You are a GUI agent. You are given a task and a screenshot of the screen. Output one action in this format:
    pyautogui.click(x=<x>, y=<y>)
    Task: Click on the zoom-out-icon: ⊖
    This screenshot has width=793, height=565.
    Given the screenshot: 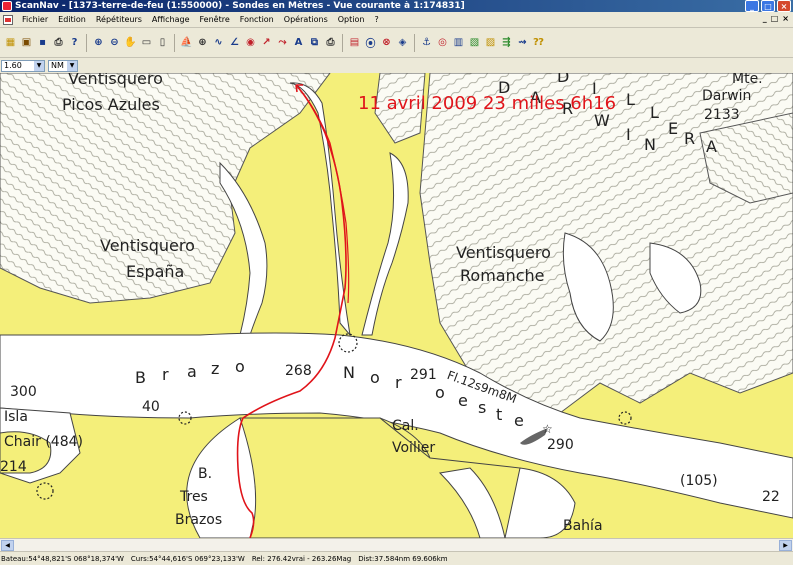 What is the action you would take?
    pyautogui.click(x=114, y=42)
    